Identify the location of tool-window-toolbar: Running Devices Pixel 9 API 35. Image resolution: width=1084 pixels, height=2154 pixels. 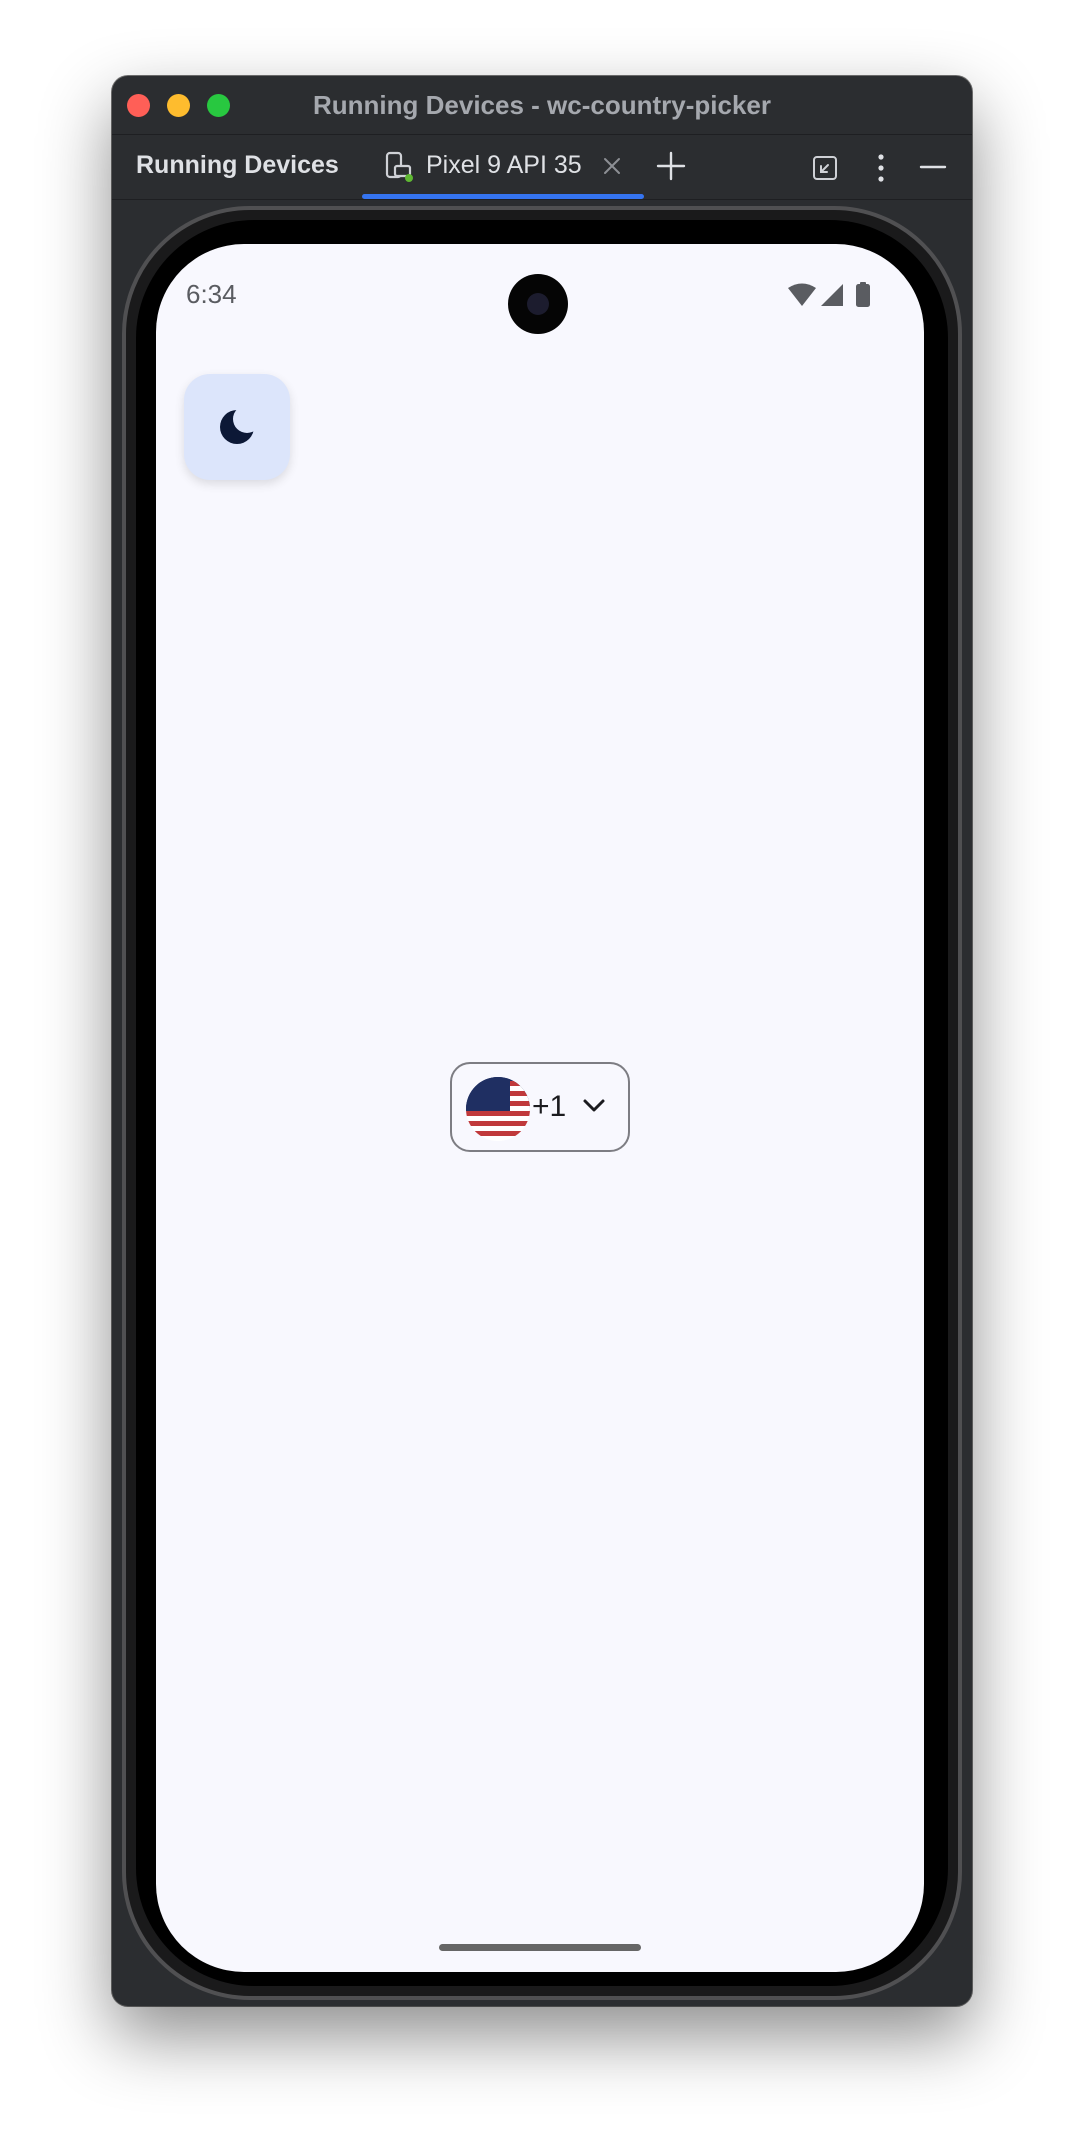
(542, 167).